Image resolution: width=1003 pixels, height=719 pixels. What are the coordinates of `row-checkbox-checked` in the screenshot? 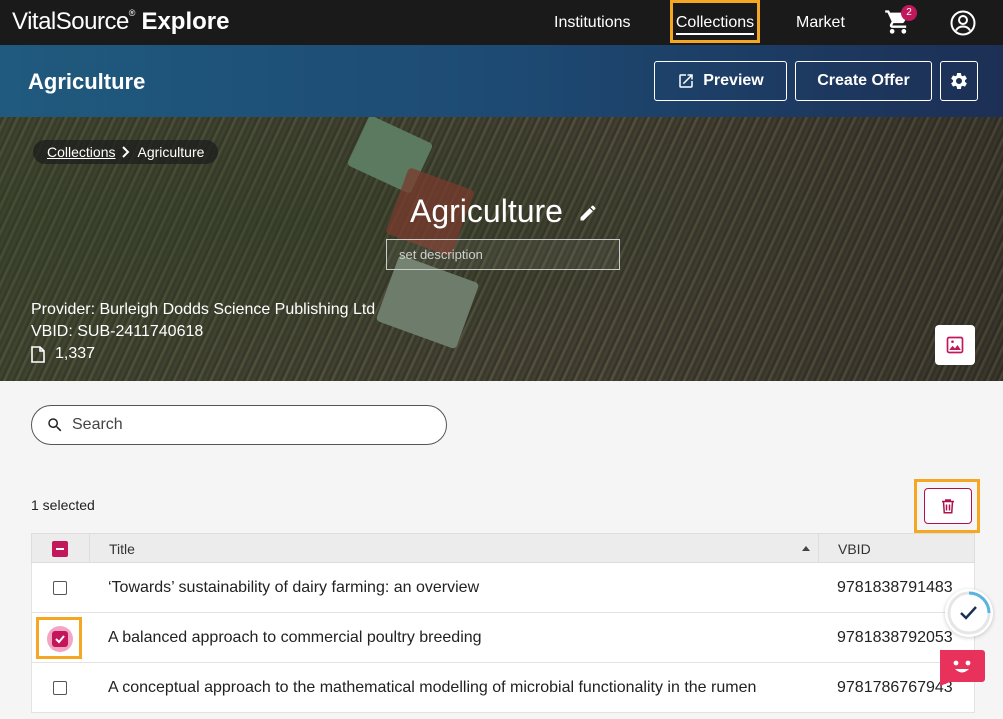 It's located at (60, 639).